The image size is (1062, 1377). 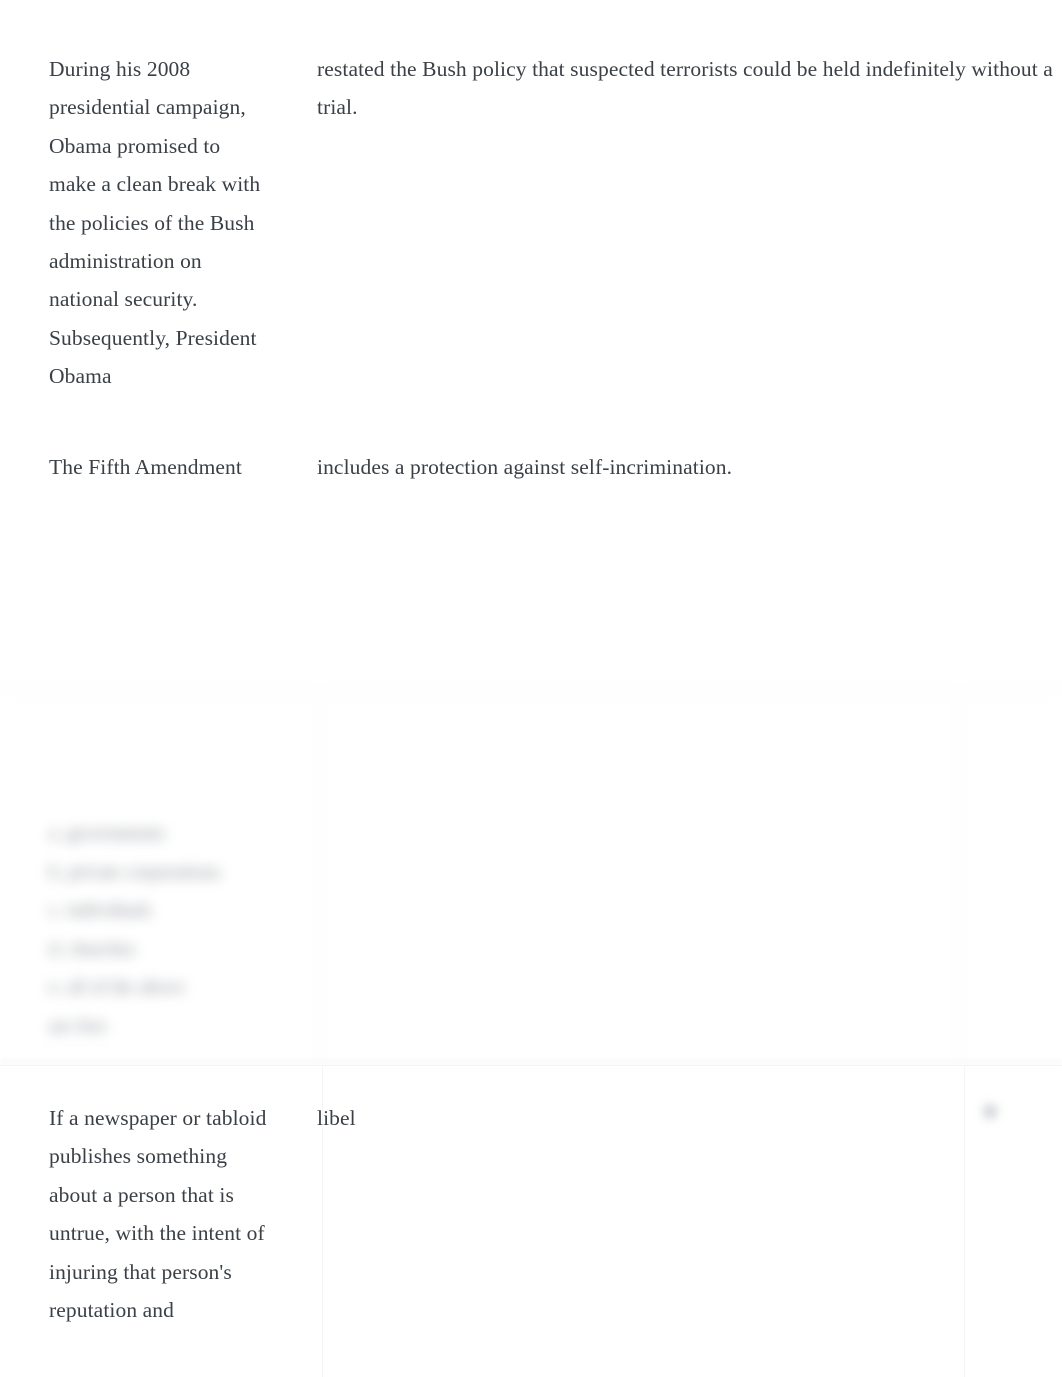 What do you see at coordinates (174, 988) in the screenshot?
I see `list-item: e. all of the above` at bounding box center [174, 988].